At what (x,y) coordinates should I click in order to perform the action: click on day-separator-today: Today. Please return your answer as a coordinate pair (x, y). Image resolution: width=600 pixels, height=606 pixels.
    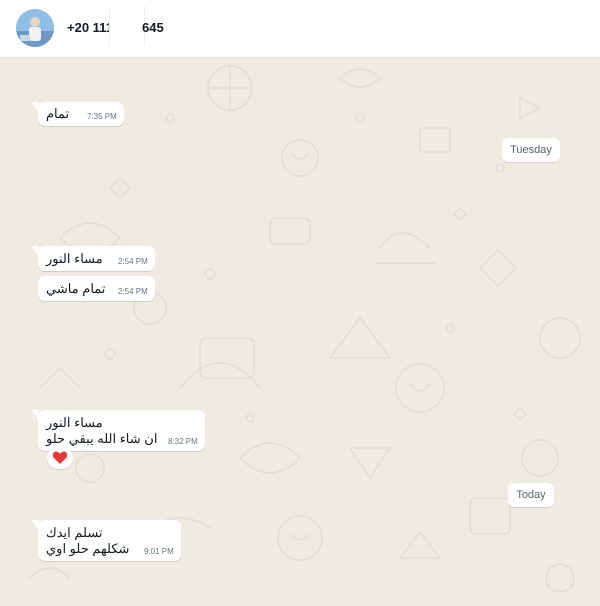
    Looking at the image, I should click on (531, 495).